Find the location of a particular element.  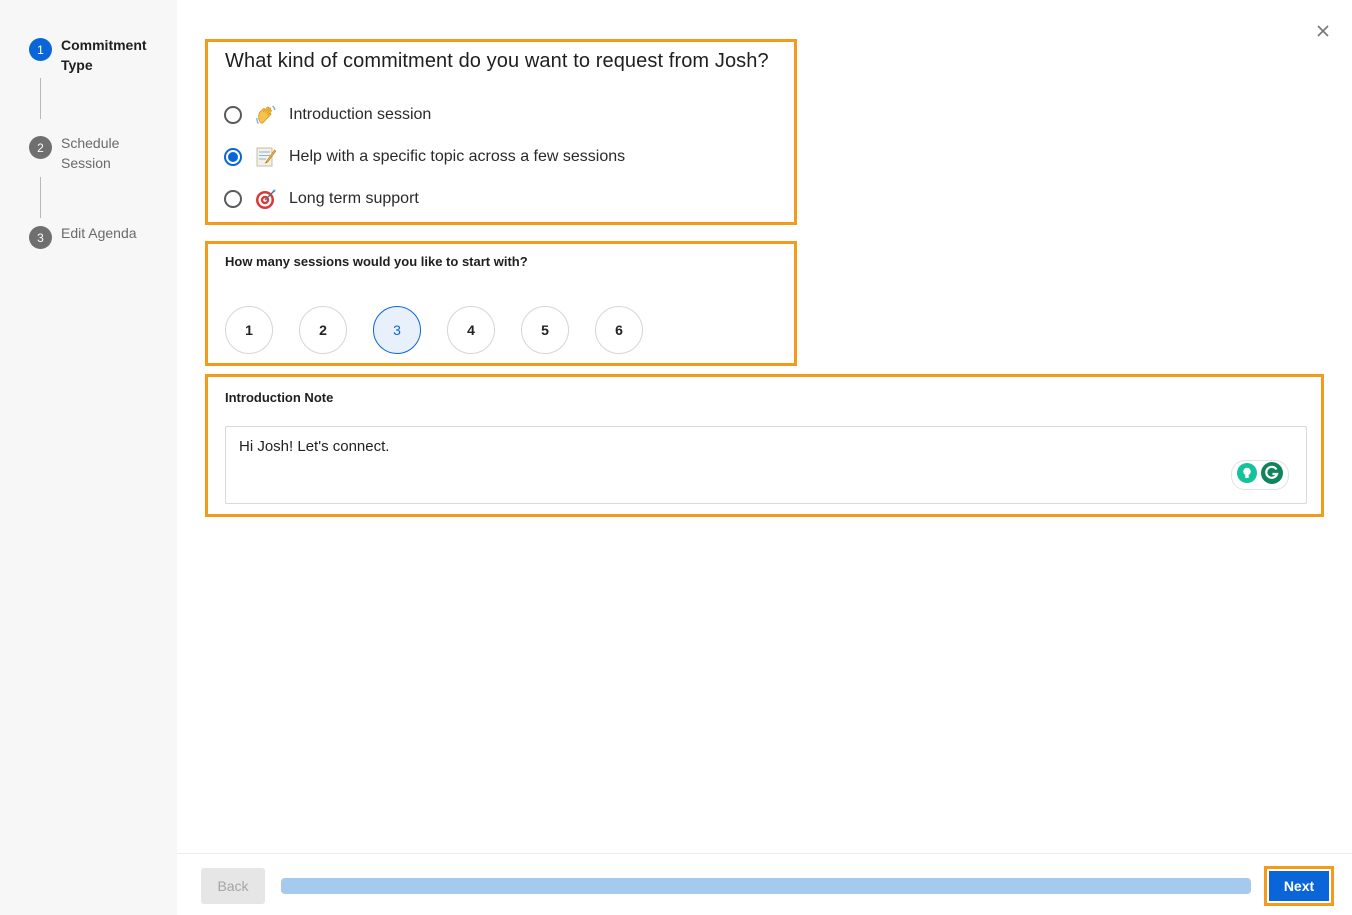

step-label: Schedule Session is located at coordinates (90, 153).